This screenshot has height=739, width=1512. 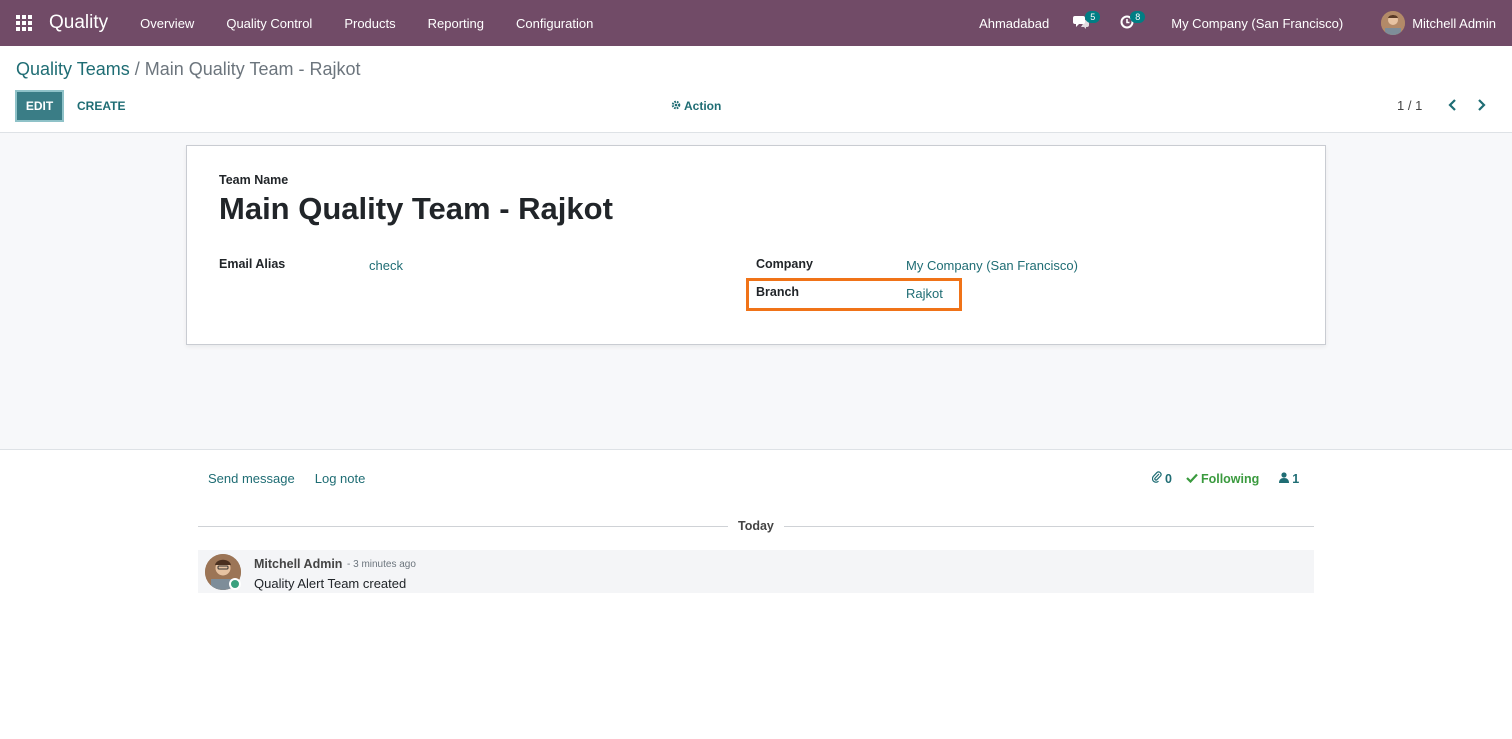 I want to click on company-label: Company, so click(x=784, y=264).